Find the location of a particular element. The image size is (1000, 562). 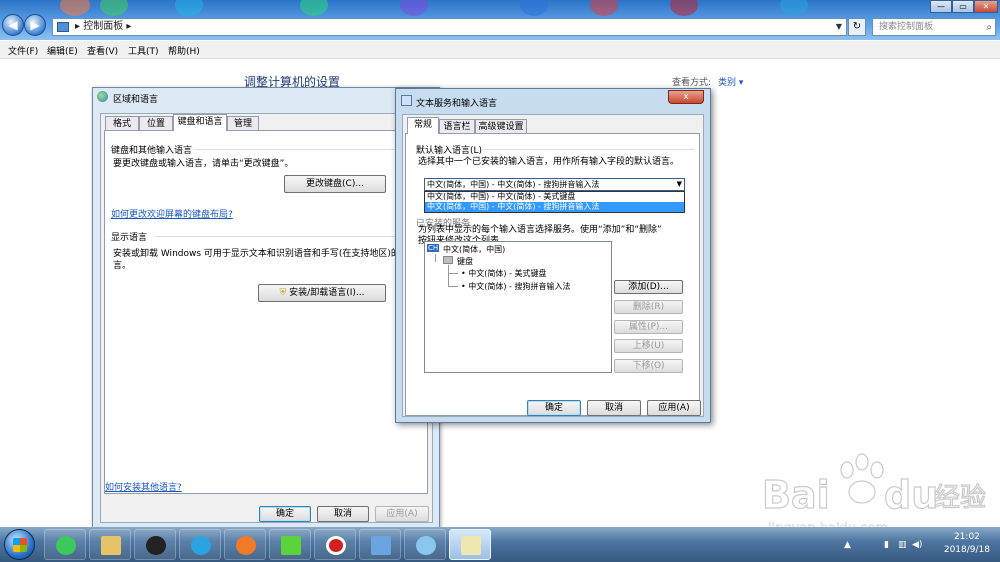

taskbar-app-firefox is located at coordinates (245, 544).